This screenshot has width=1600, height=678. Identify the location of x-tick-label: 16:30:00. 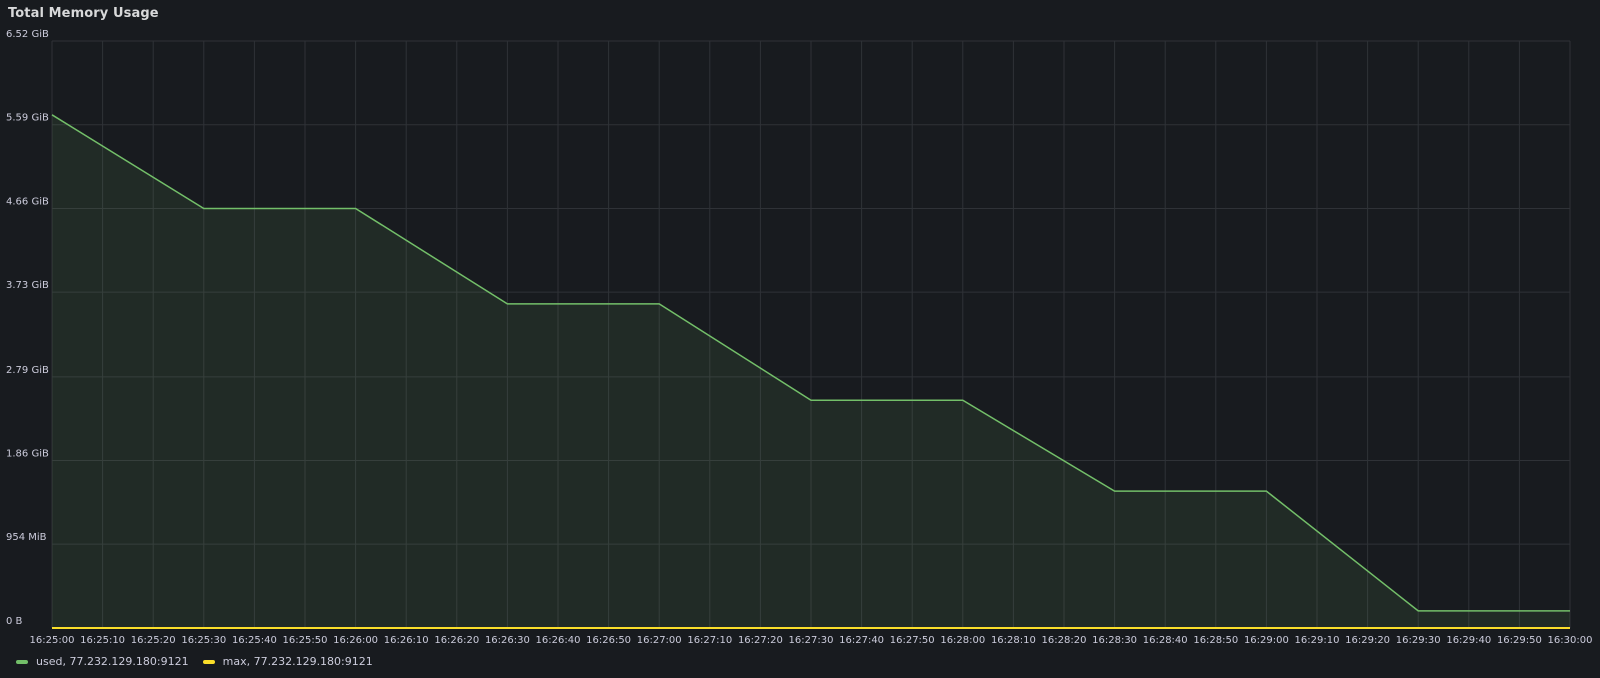
(1570, 640).